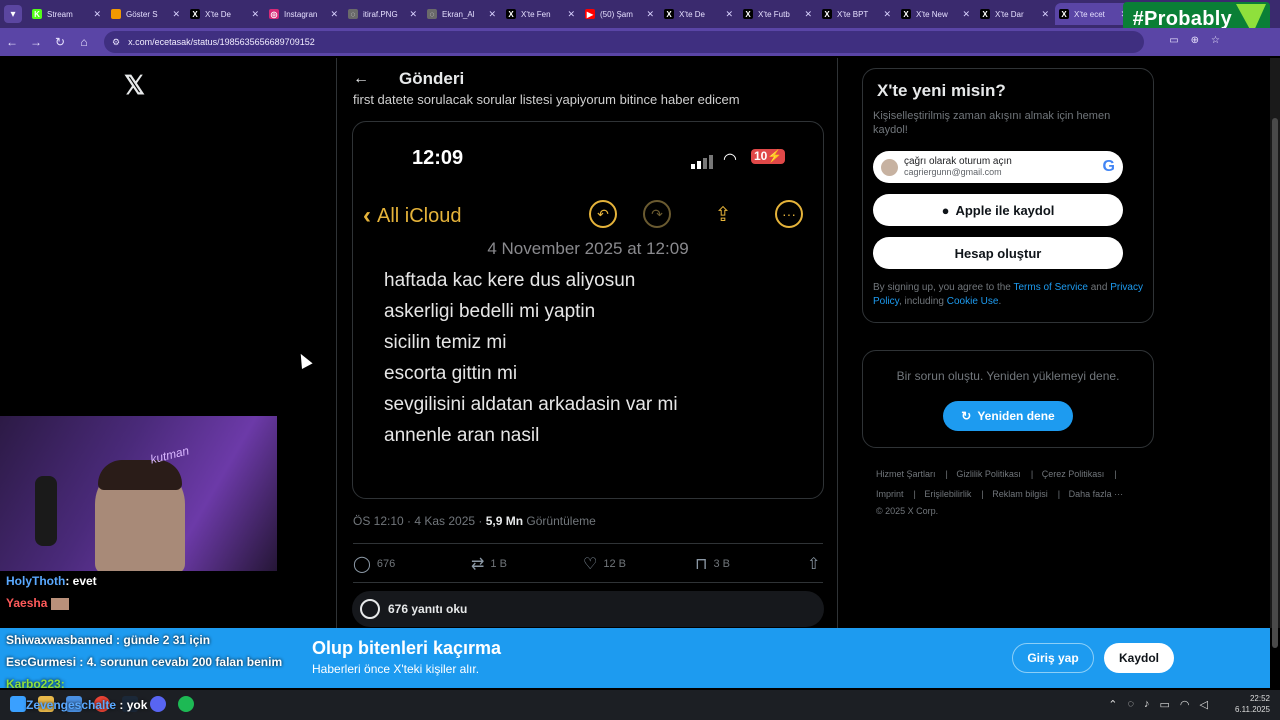 The image size is (1280, 720). Describe the element at coordinates (702, 162) in the screenshot. I see `signal-icon` at that location.